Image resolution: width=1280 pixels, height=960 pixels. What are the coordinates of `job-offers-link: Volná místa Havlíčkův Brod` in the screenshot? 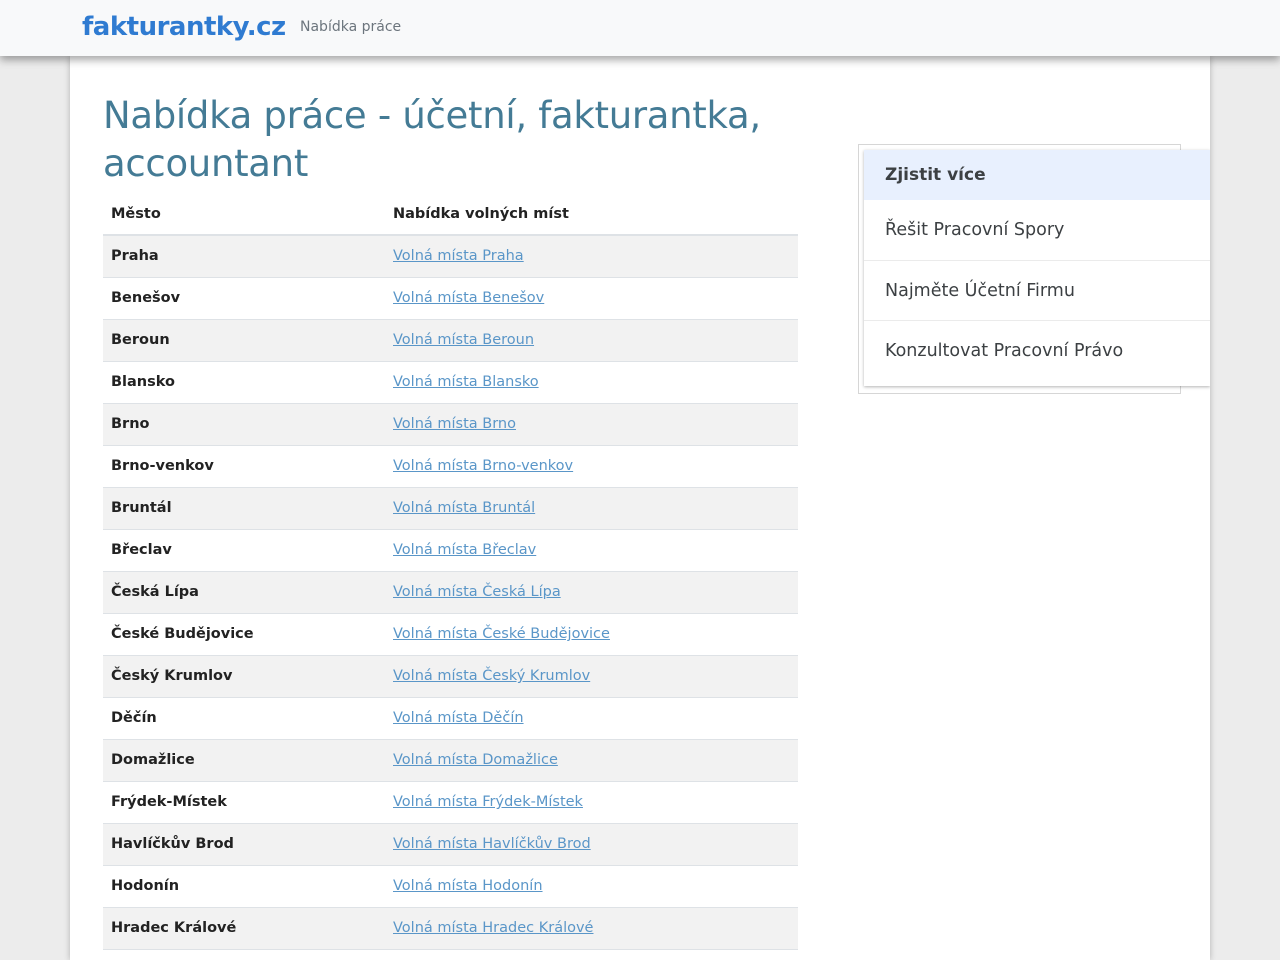 It's located at (492, 844).